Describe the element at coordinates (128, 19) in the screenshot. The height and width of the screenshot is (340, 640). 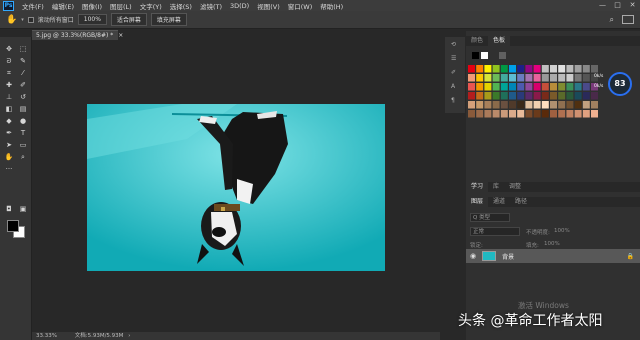
I see `fit-screen-button: 适合屏幕` at that location.